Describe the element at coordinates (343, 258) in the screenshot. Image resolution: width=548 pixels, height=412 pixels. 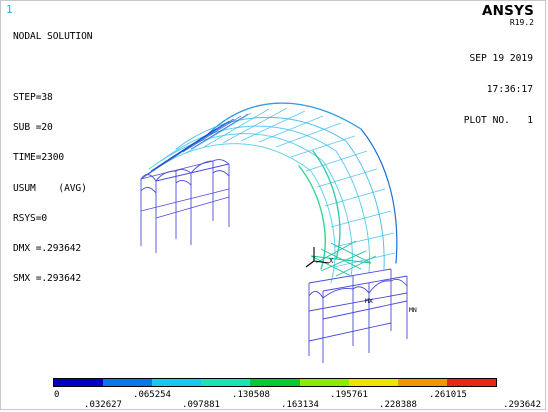
I see `support-truss` at that location.